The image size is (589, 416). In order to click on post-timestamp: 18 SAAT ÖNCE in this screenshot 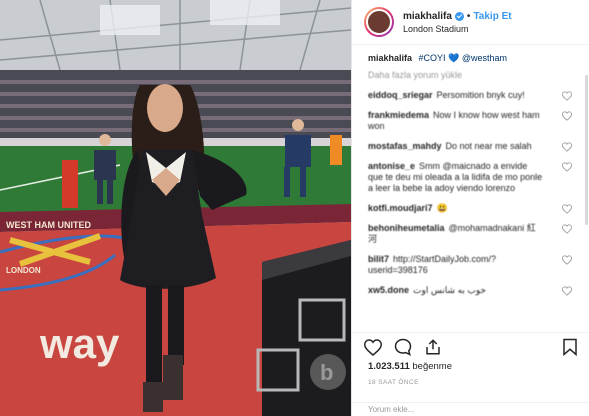, I will do `click(393, 382)`.